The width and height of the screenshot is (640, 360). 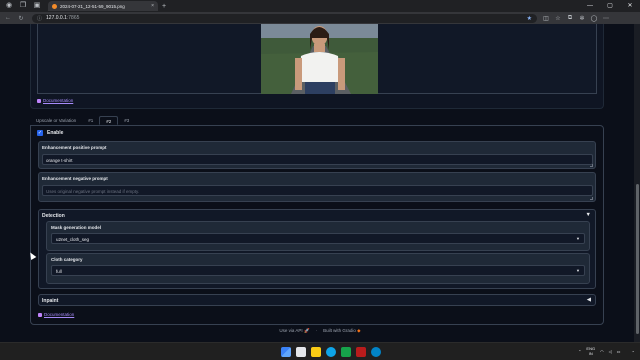 I want to click on collections-icon: ⧉, so click(x=570, y=18).